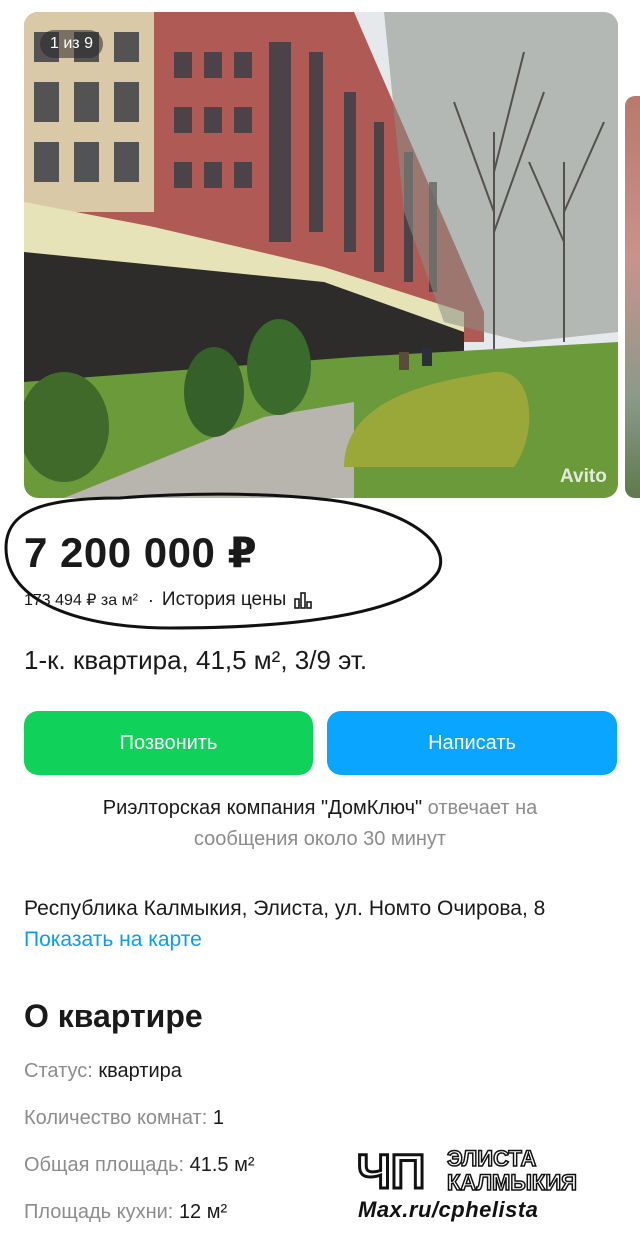 This screenshot has width=640, height=1250. I want to click on price-per-m2: 173 494 ₽ за м², so click(81, 600).